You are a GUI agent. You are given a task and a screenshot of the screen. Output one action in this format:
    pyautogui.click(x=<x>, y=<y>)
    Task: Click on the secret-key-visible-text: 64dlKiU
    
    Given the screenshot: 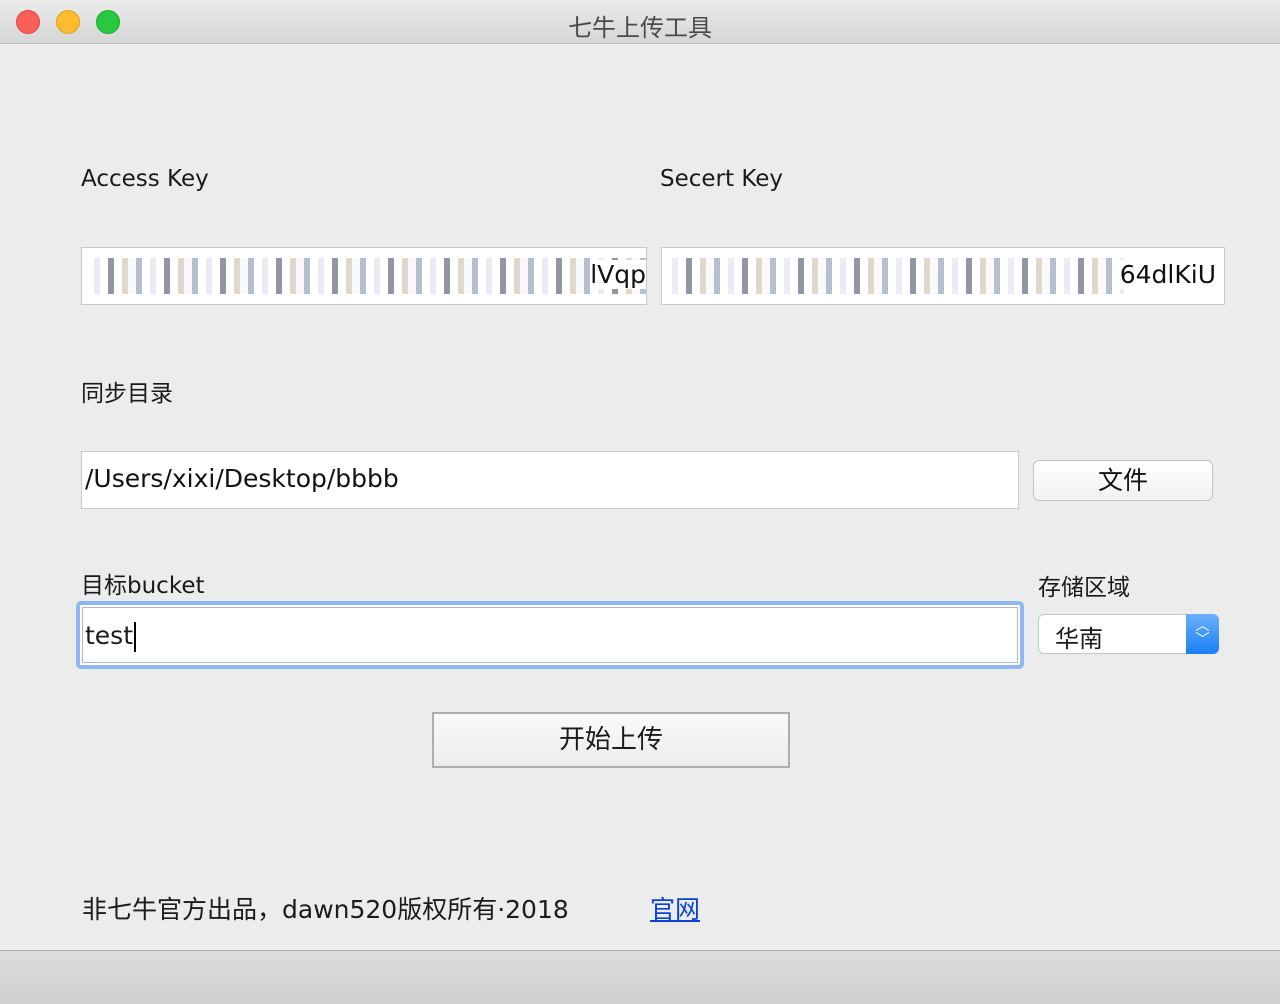 What is the action you would take?
    pyautogui.click(x=1167, y=274)
    